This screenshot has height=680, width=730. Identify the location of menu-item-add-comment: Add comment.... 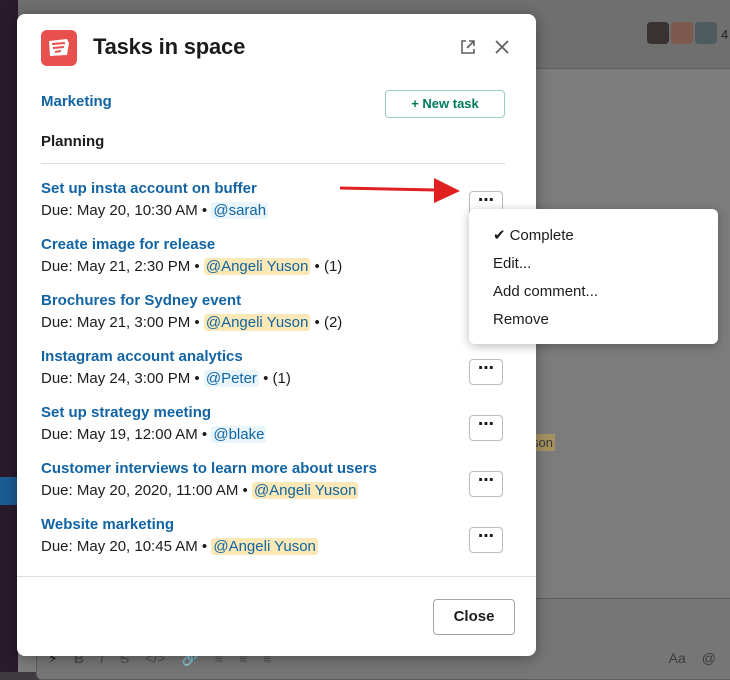
(545, 291).